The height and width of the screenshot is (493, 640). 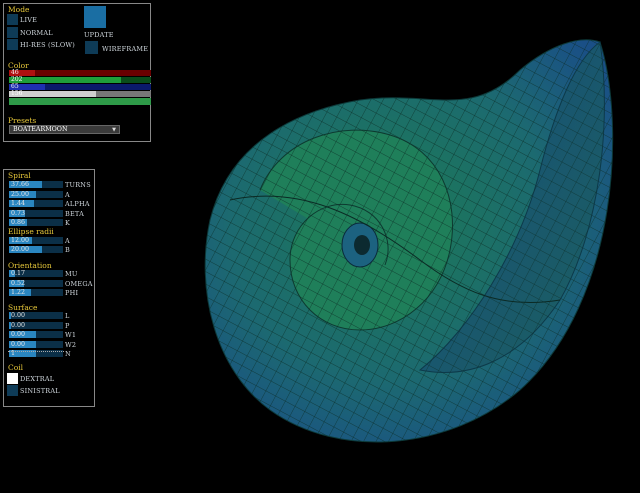 What do you see at coordinates (18, 273) in the screenshot?
I see `orientation-value-mu: 0.17` at bounding box center [18, 273].